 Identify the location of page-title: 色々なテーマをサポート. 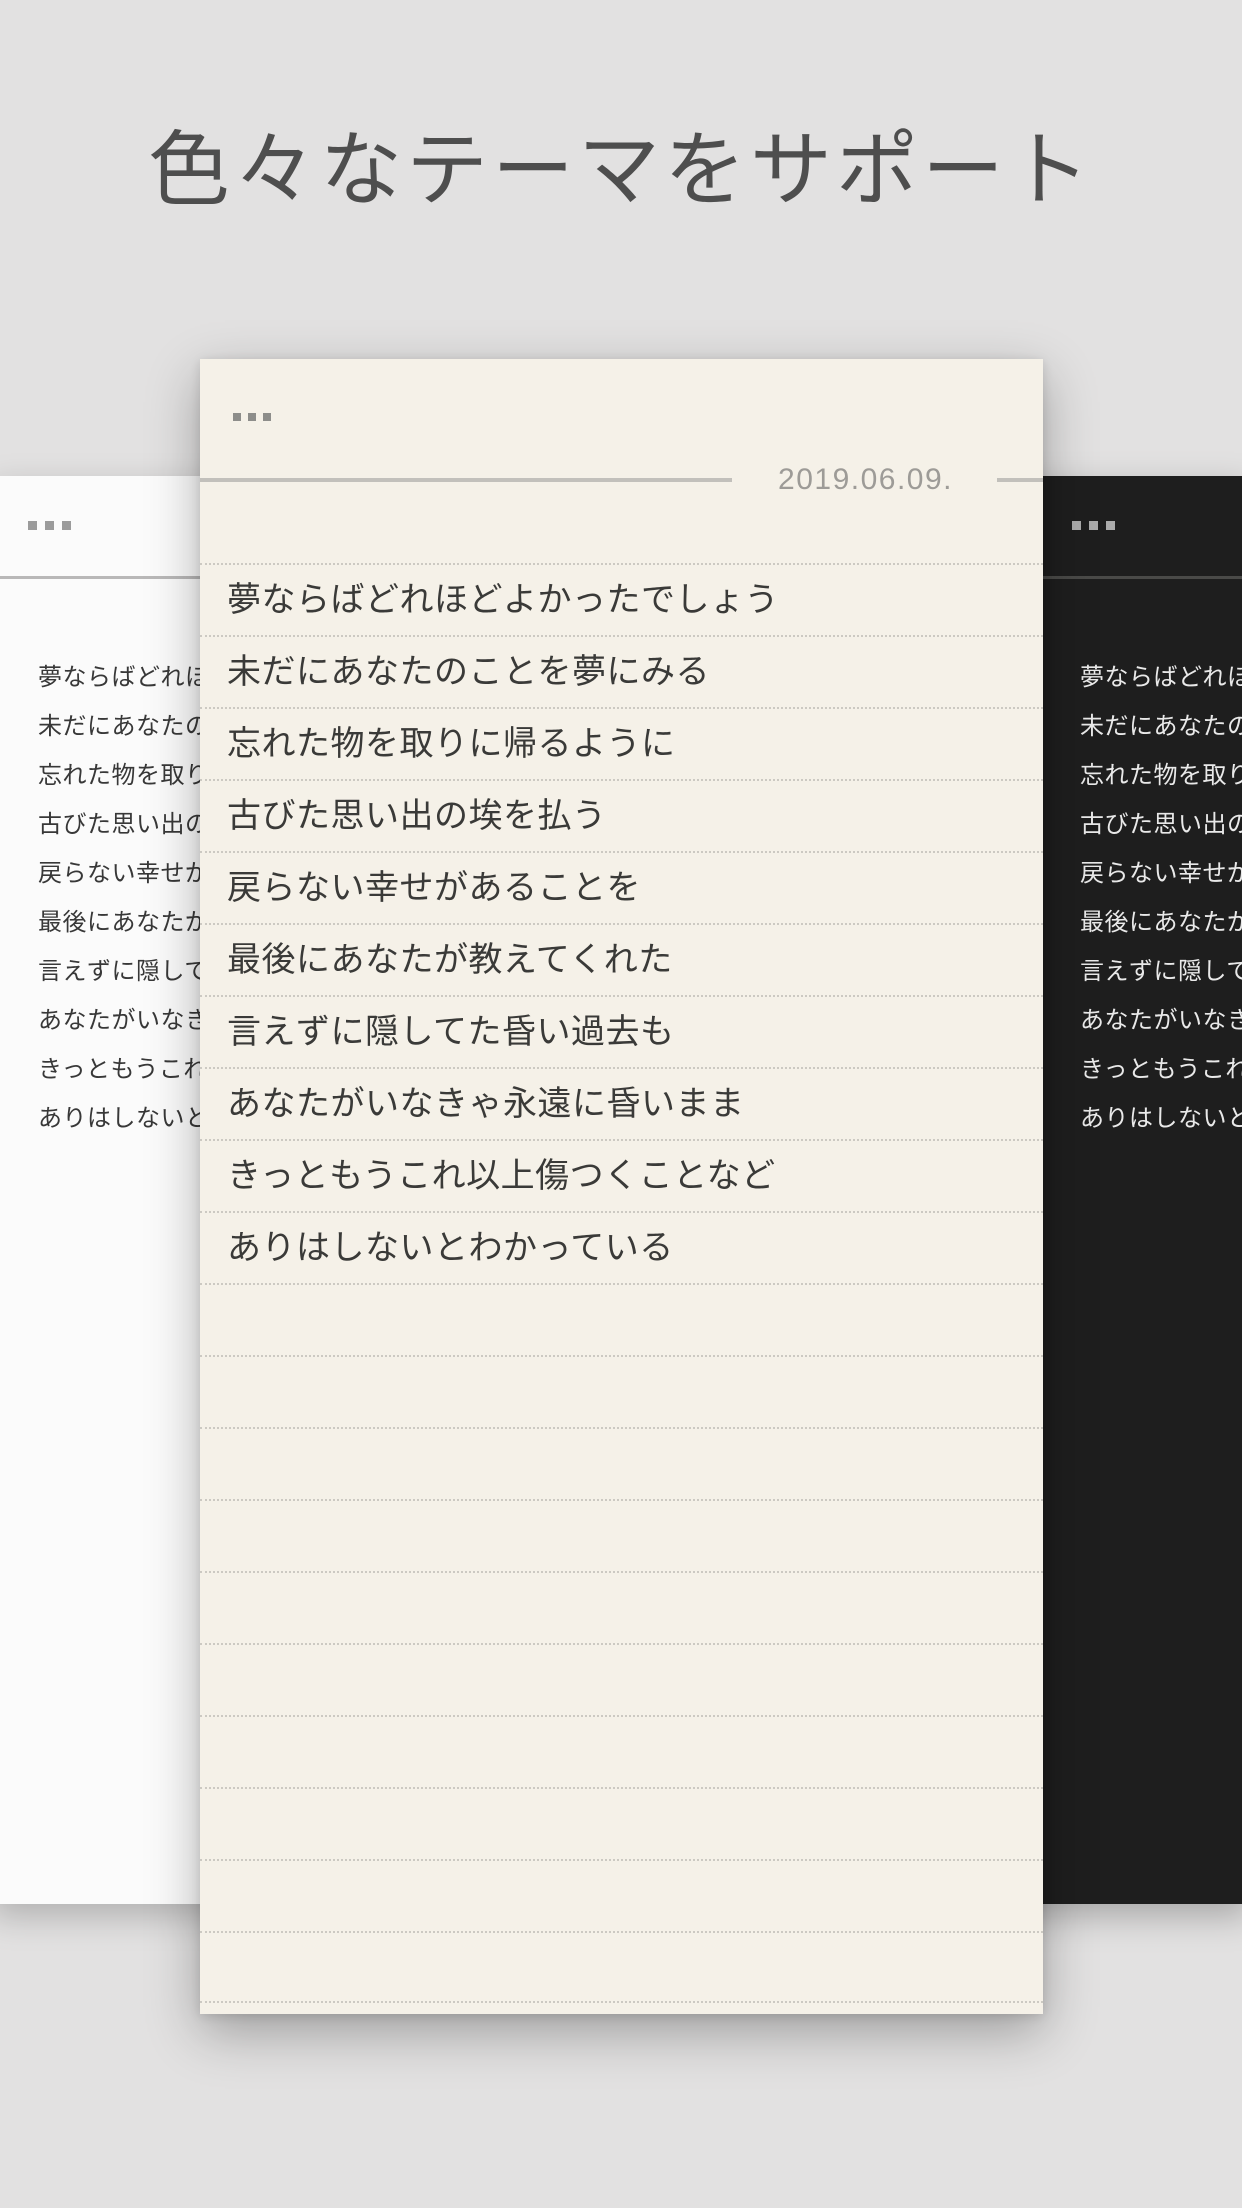
(620, 170).